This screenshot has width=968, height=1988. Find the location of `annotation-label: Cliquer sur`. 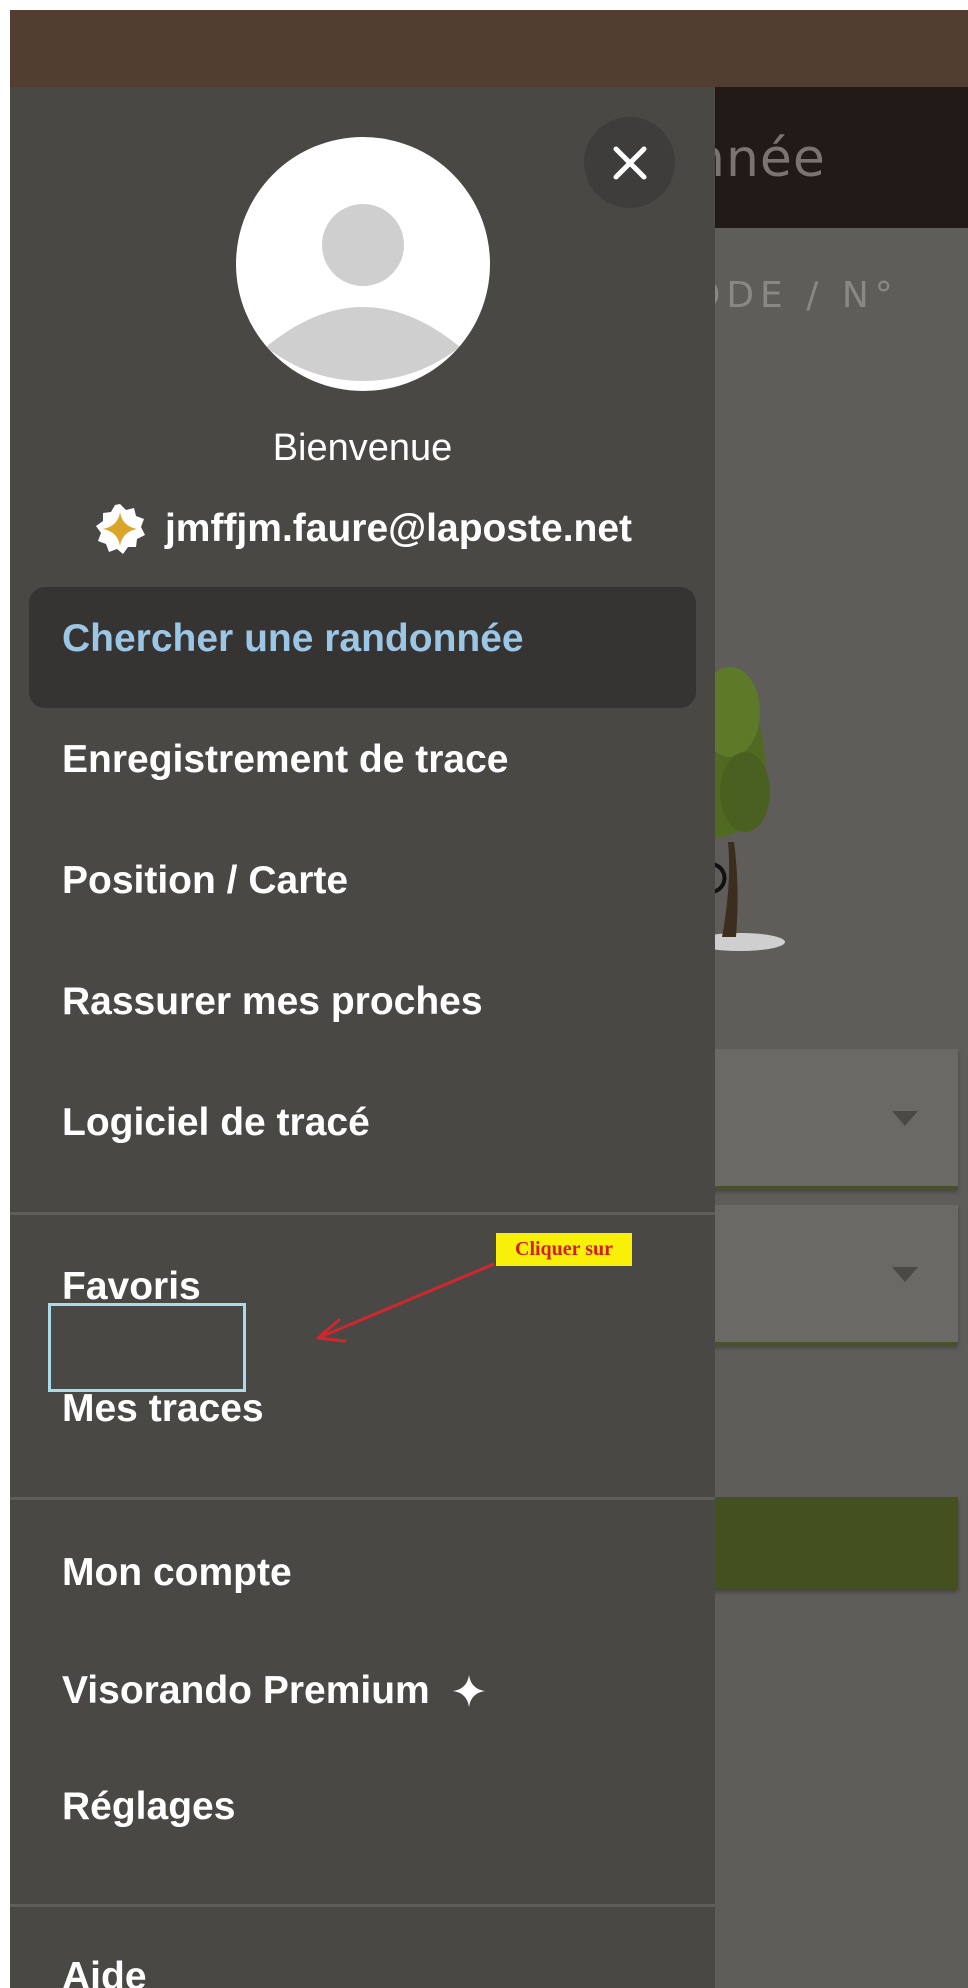

annotation-label: Cliquer sur is located at coordinates (564, 1249).